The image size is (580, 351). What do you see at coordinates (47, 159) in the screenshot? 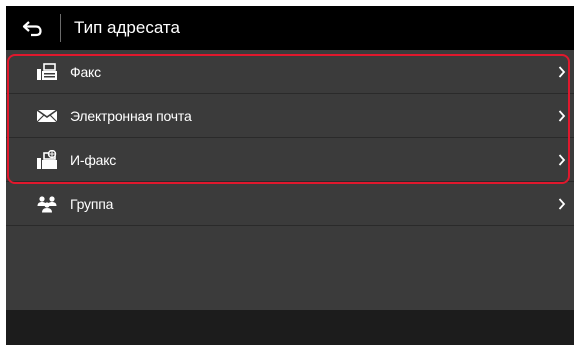
I see `ifax-icon` at bounding box center [47, 159].